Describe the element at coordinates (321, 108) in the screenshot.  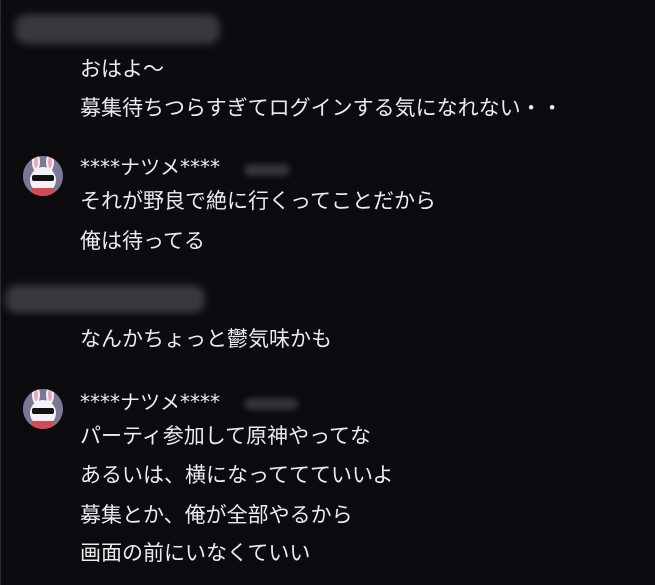
I see `message-text: 募集待ちつらすぎてログインする気になれない・・` at that location.